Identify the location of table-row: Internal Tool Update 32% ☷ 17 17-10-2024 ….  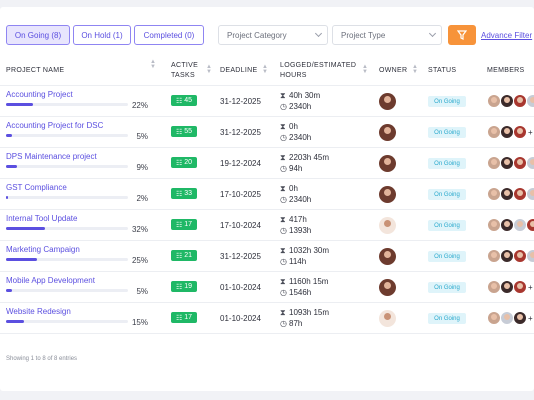
(267, 225).